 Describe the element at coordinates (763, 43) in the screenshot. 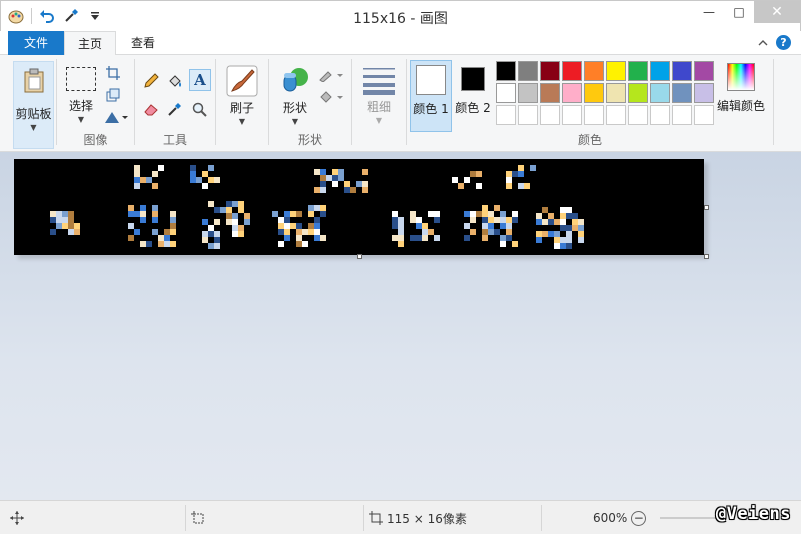

I see `collapse-ribbon-icon` at that location.